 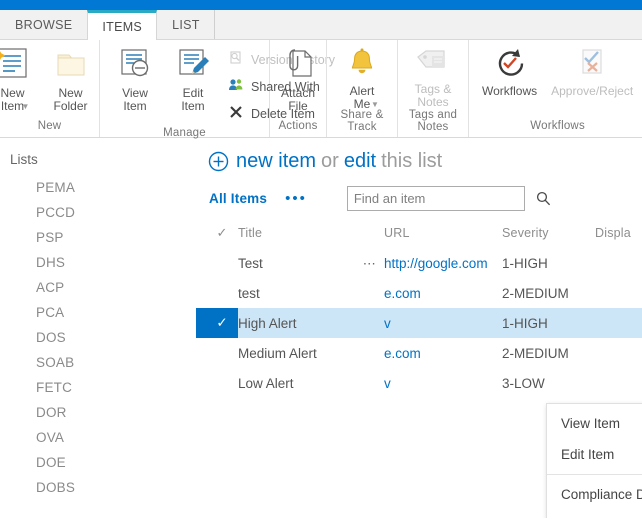 I want to click on table-row: ✓ Medium Alert e.com 2-MEDIUM, so click(x=419, y=353).